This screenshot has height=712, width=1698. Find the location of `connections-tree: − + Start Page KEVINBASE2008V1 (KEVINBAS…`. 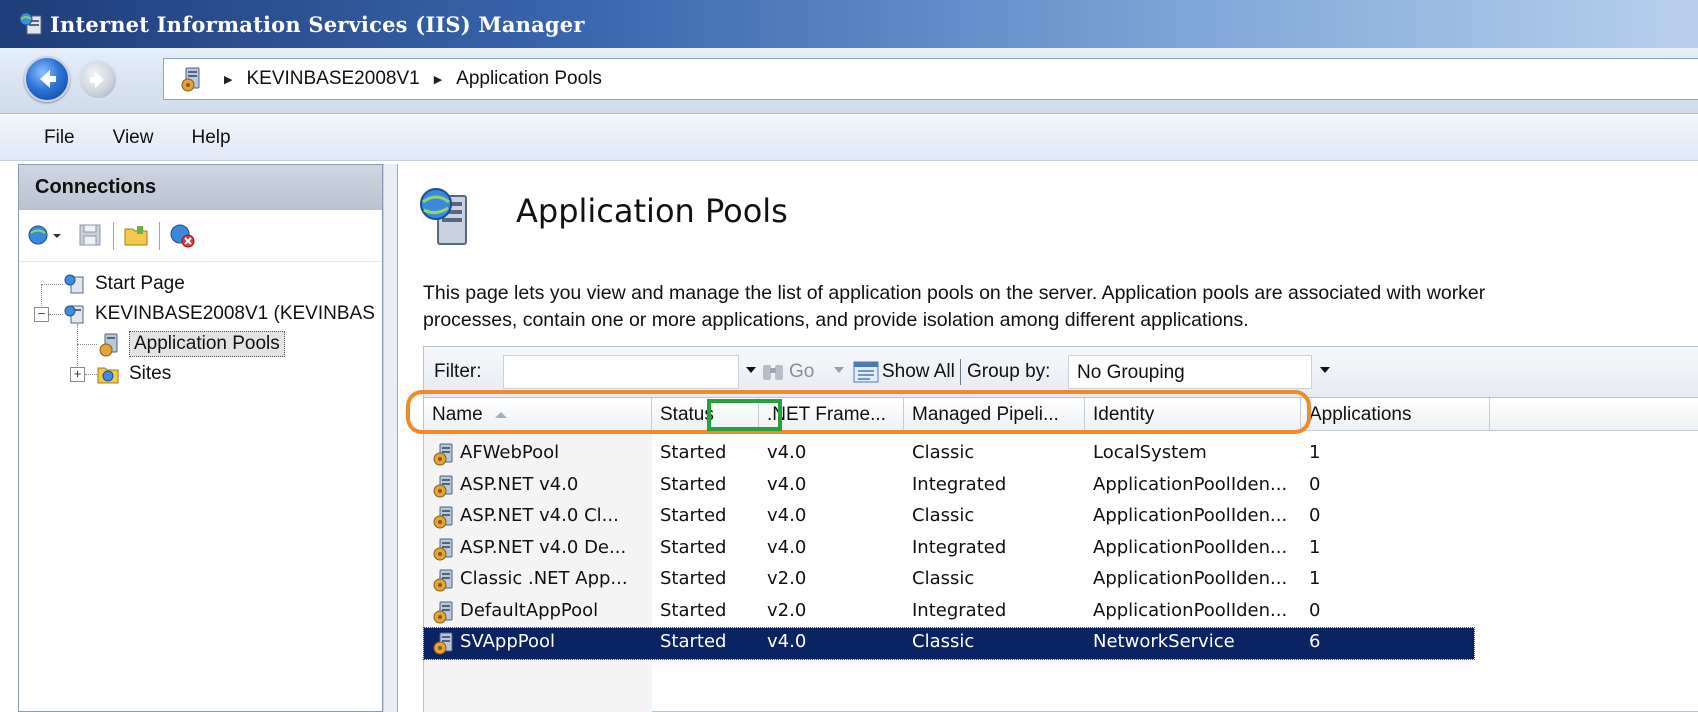

connections-tree: − + Start Page KEVINBASE2008V1 (KEVINBAS… is located at coordinates (200, 482).